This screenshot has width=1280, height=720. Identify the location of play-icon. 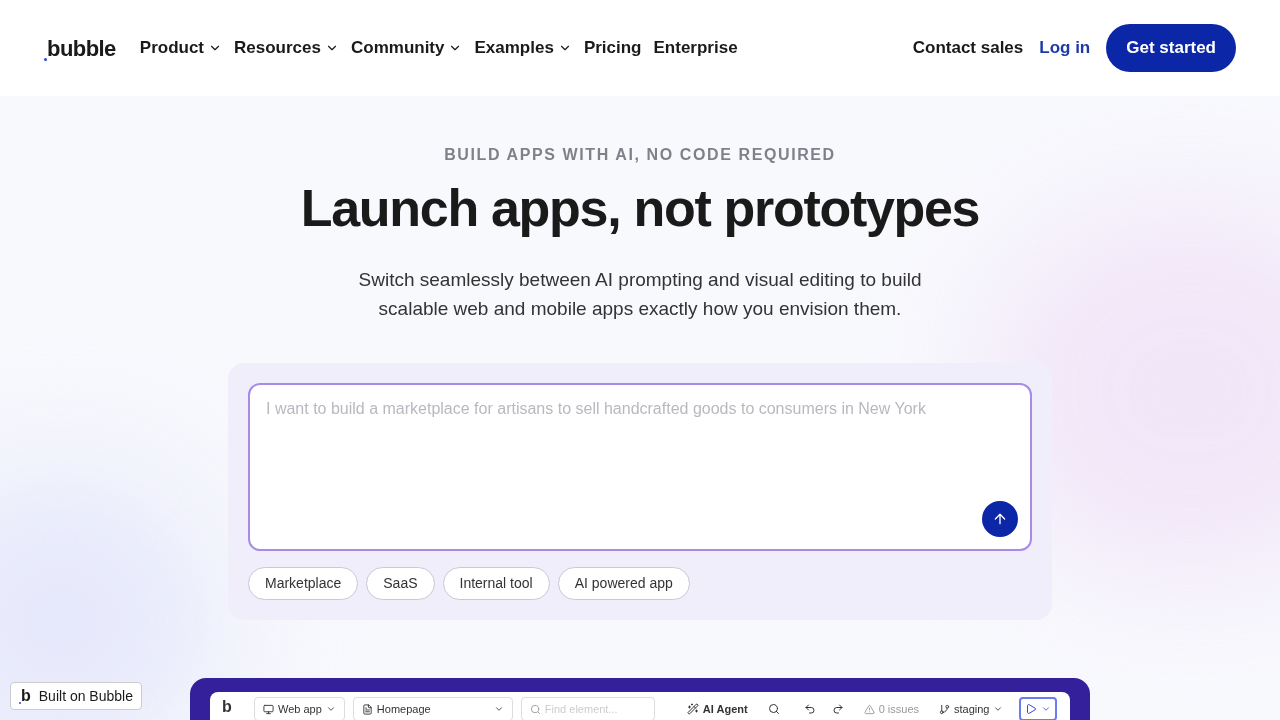
(1031, 709).